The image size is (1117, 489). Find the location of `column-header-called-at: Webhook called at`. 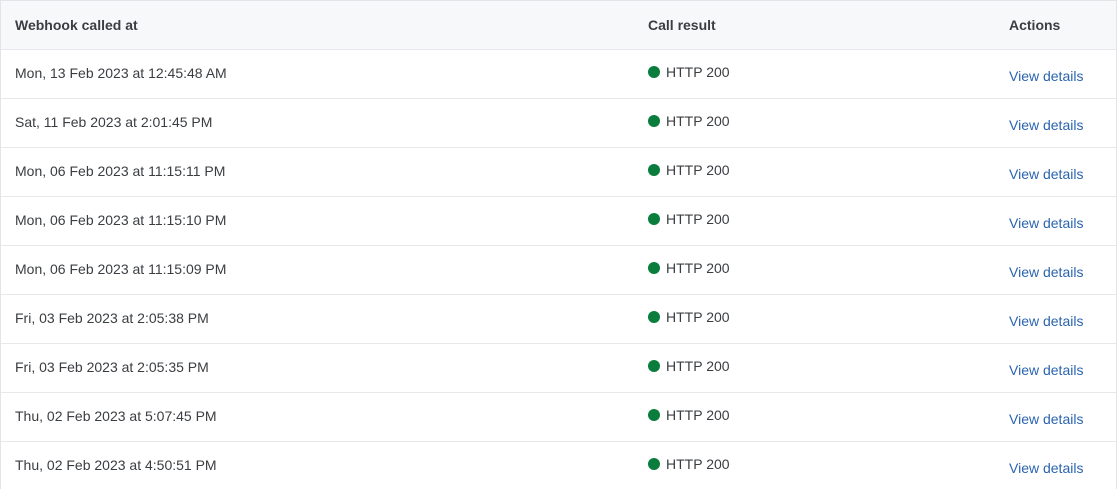

column-header-called-at: Webhook called at is located at coordinates (76, 25).